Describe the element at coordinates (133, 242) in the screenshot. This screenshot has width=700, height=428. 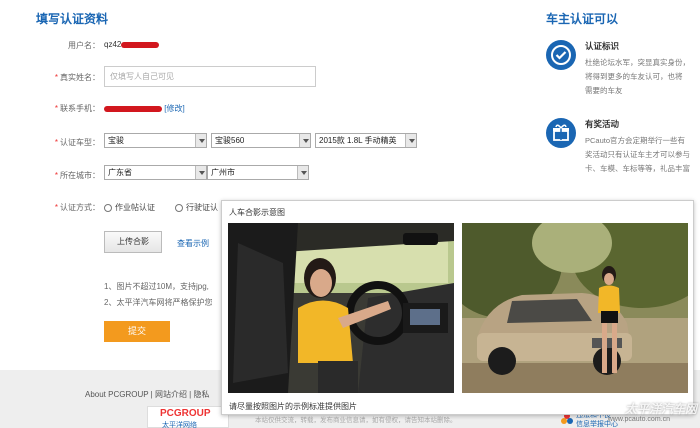
I see `upload-photo-button: 上传合影` at that location.